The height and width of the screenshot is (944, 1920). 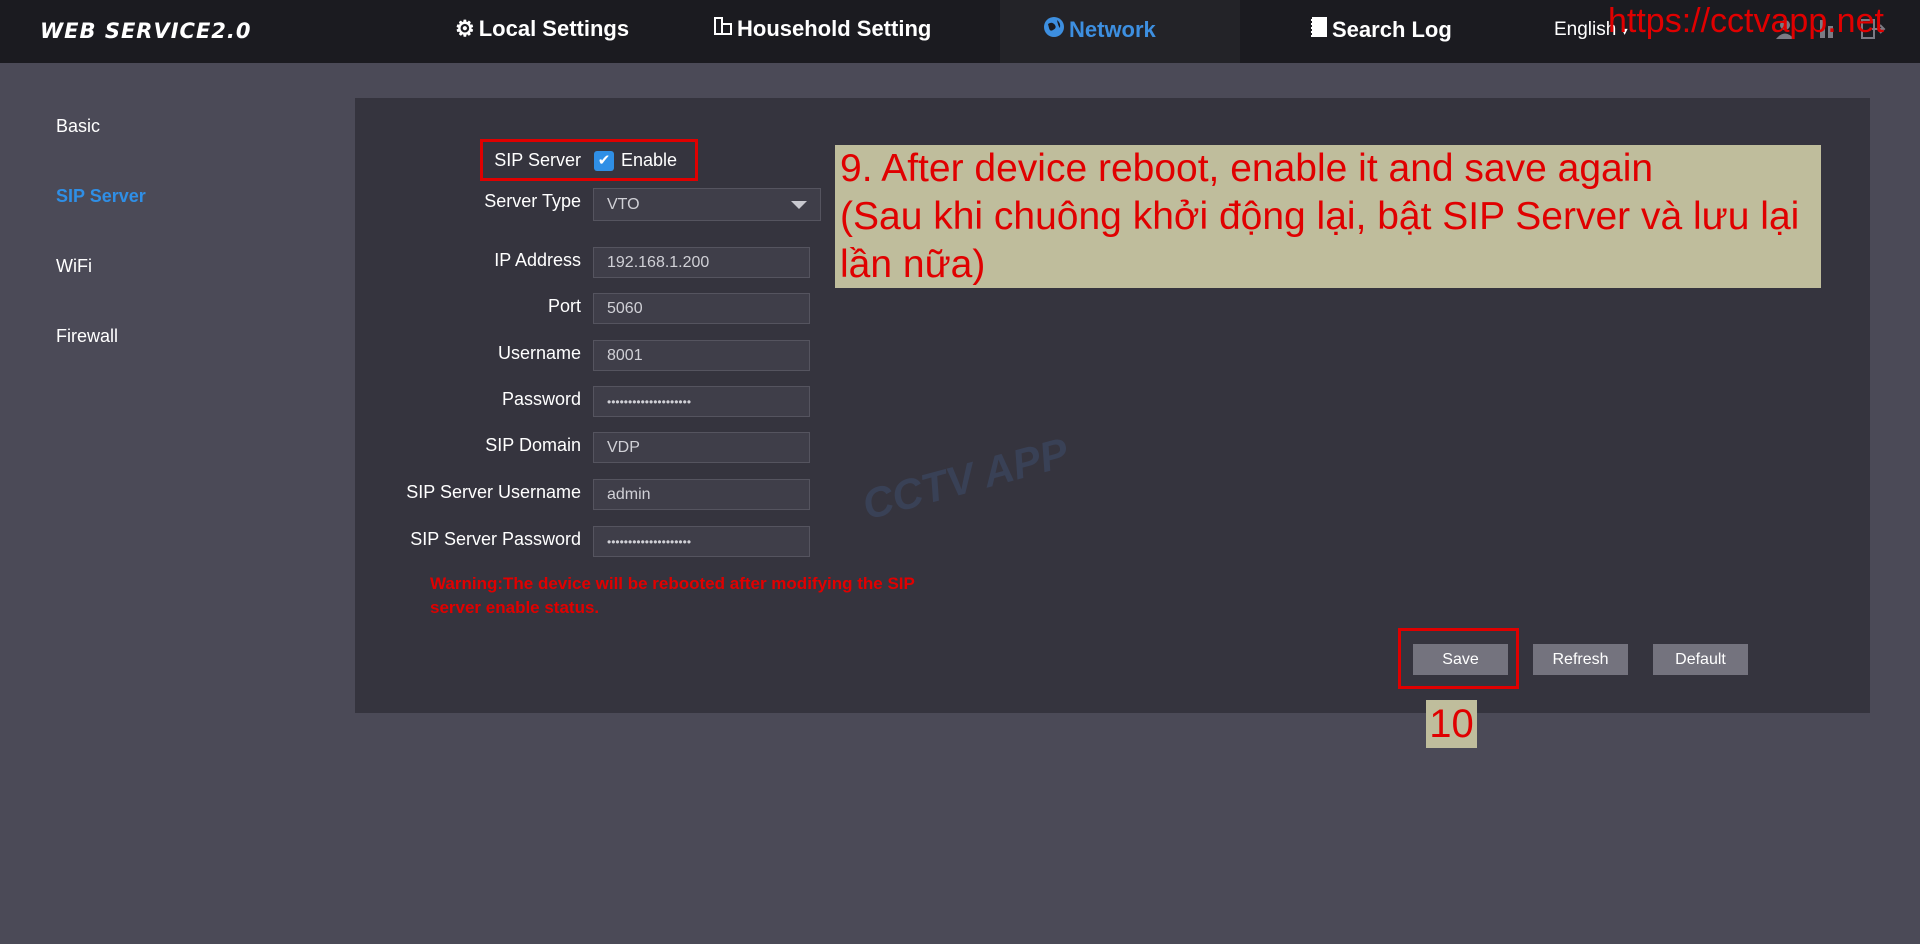 What do you see at coordinates (564, 306) in the screenshot?
I see `port-label: Port` at bounding box center [564, 306].